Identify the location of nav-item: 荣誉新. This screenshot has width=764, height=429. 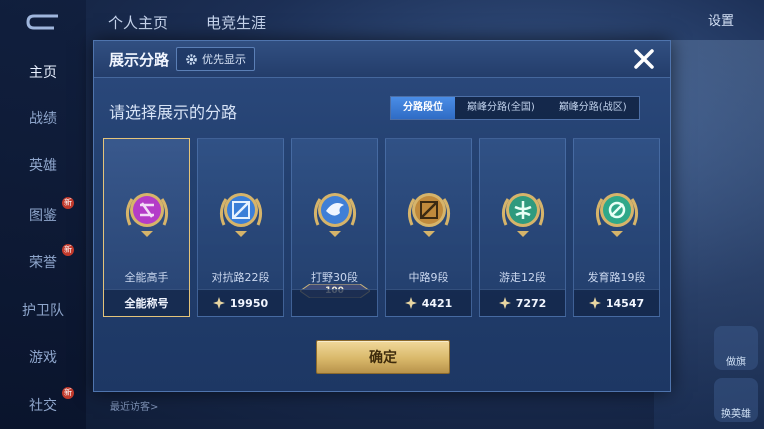
(43, 258).